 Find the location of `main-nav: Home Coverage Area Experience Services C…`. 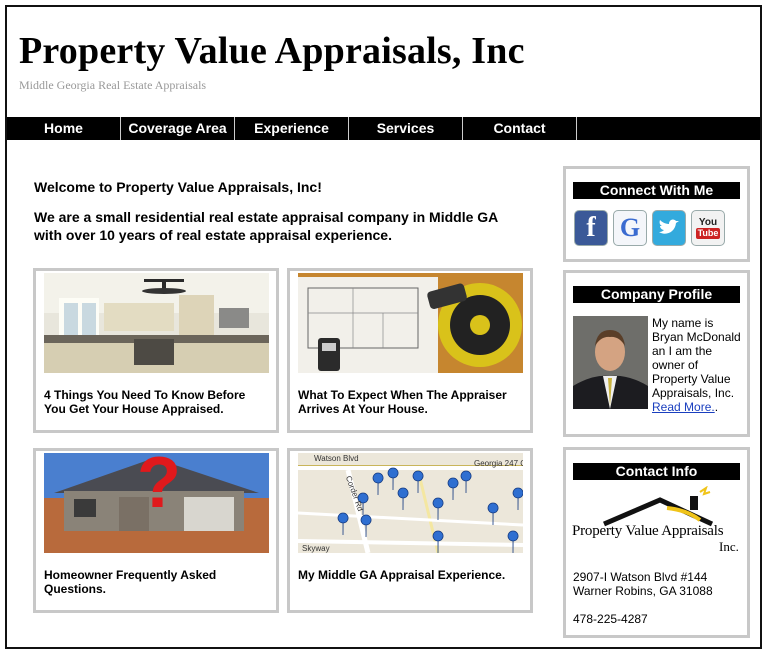

main-nav: Home Coverage Area Experience Services C… is located at coordinates (383, 128).